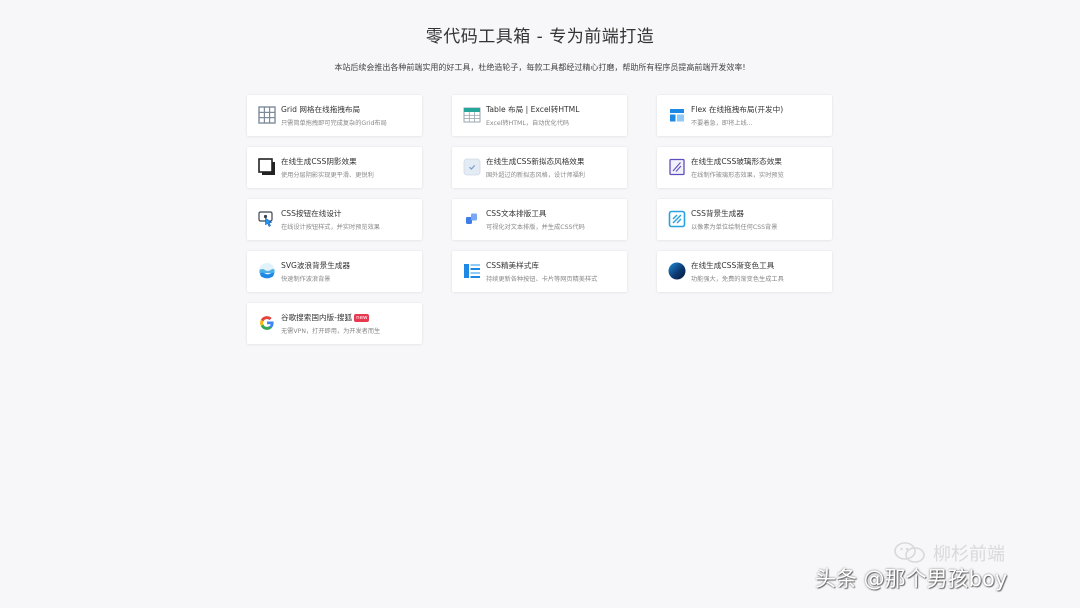 The image size is (1080, 608). What do you see at coordinates (540, 37) in the screenshot?
I see `page-title: 零代码工具箱 - 专为前端打造` at bounding box center [540, 37].